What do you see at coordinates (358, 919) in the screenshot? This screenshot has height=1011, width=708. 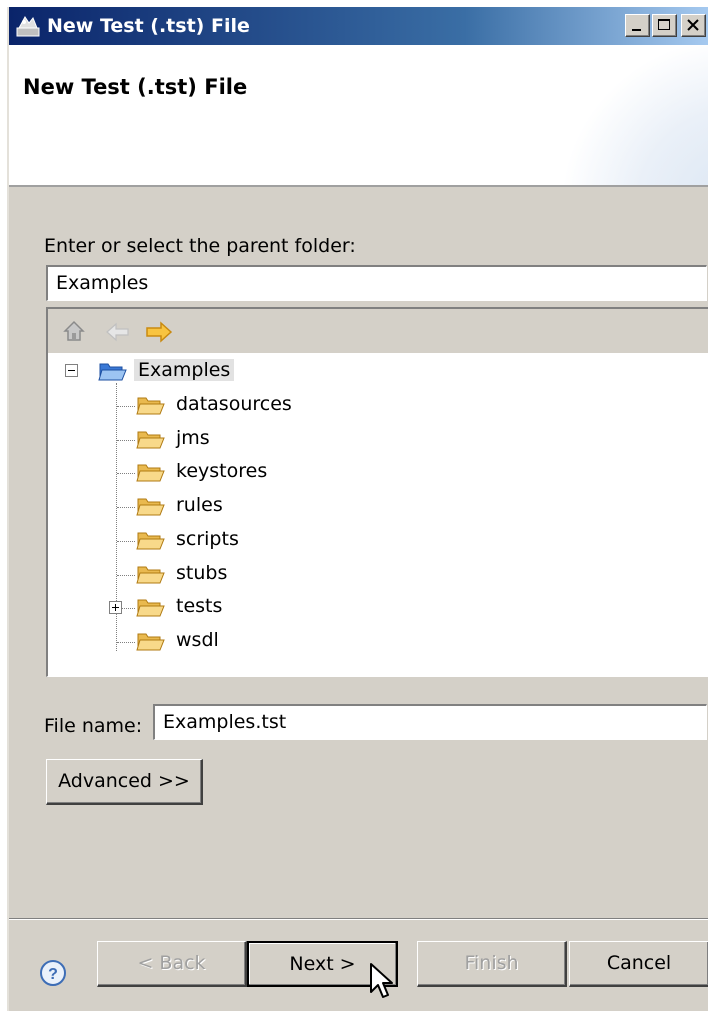 I see `button-bar-separator` at bounding box center [358, 919].